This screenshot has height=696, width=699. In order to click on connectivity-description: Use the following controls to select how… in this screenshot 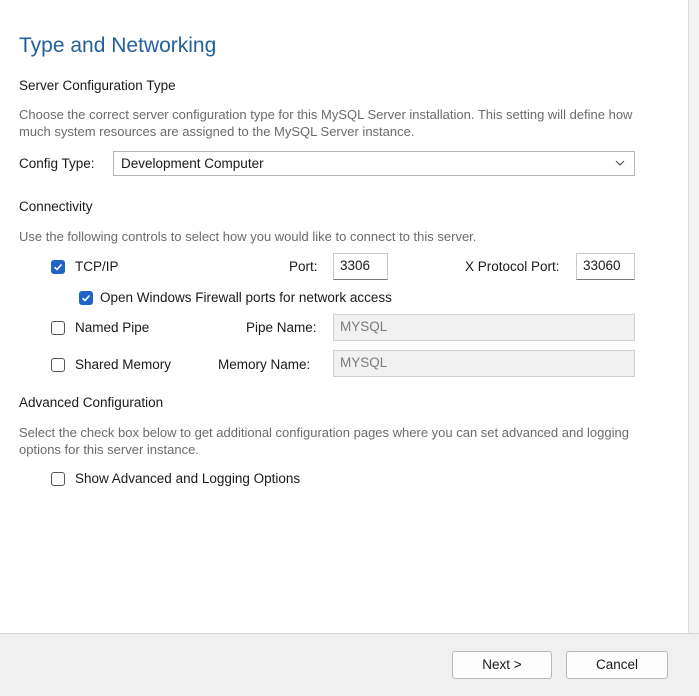, I will do `click(248, 236)`.